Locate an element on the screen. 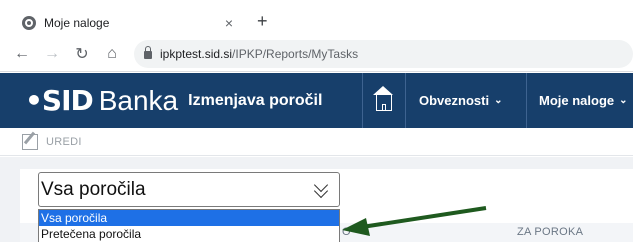  logo-sid: •SID is located at coordinates (59, 100).